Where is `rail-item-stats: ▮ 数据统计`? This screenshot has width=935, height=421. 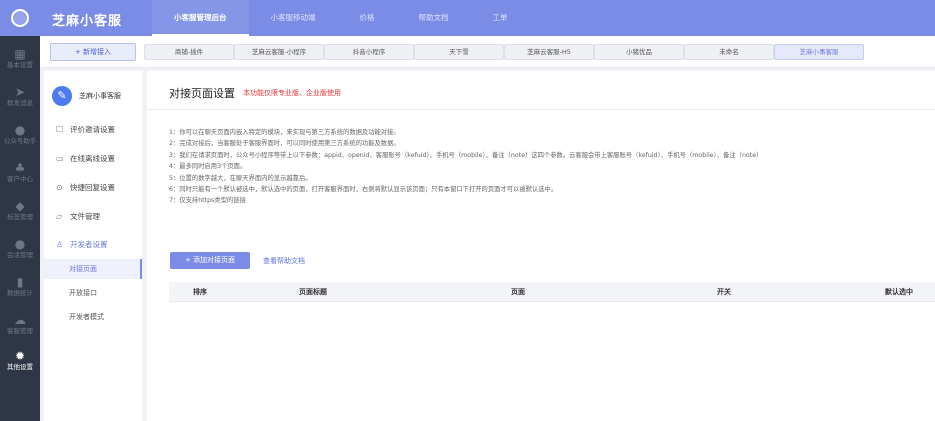
rail-item-stats: ▮ 数据统计 is located at coordinates (20, 287).